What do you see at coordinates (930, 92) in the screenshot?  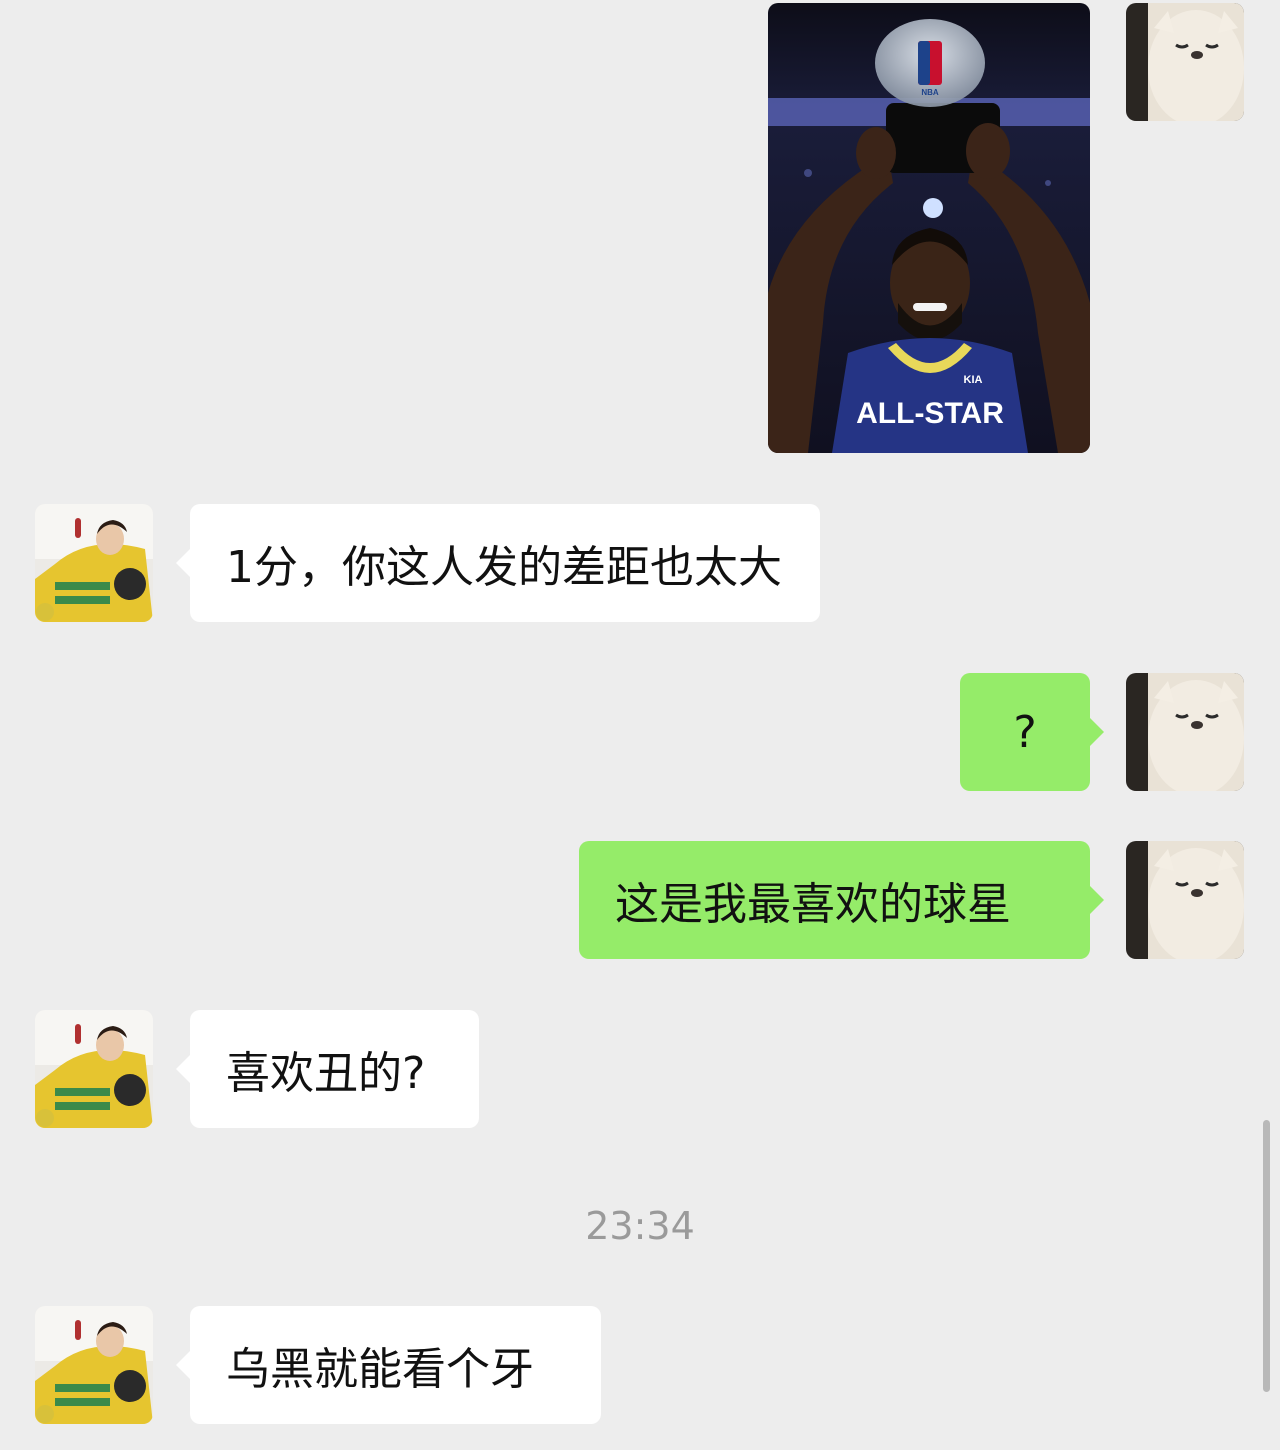 I see `trophy-logo-text: NBA` at bounding box center [930, 92].